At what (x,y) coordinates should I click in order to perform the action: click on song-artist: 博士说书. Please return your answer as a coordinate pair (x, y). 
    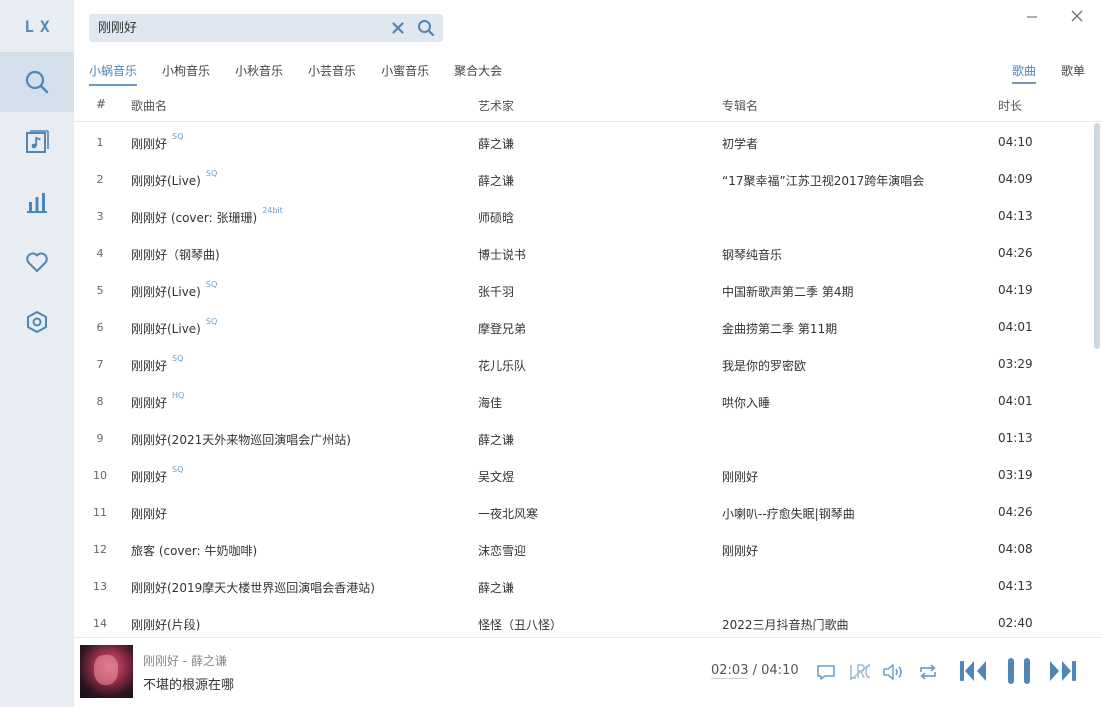
    Looking at the image, I should click on (502, 254).